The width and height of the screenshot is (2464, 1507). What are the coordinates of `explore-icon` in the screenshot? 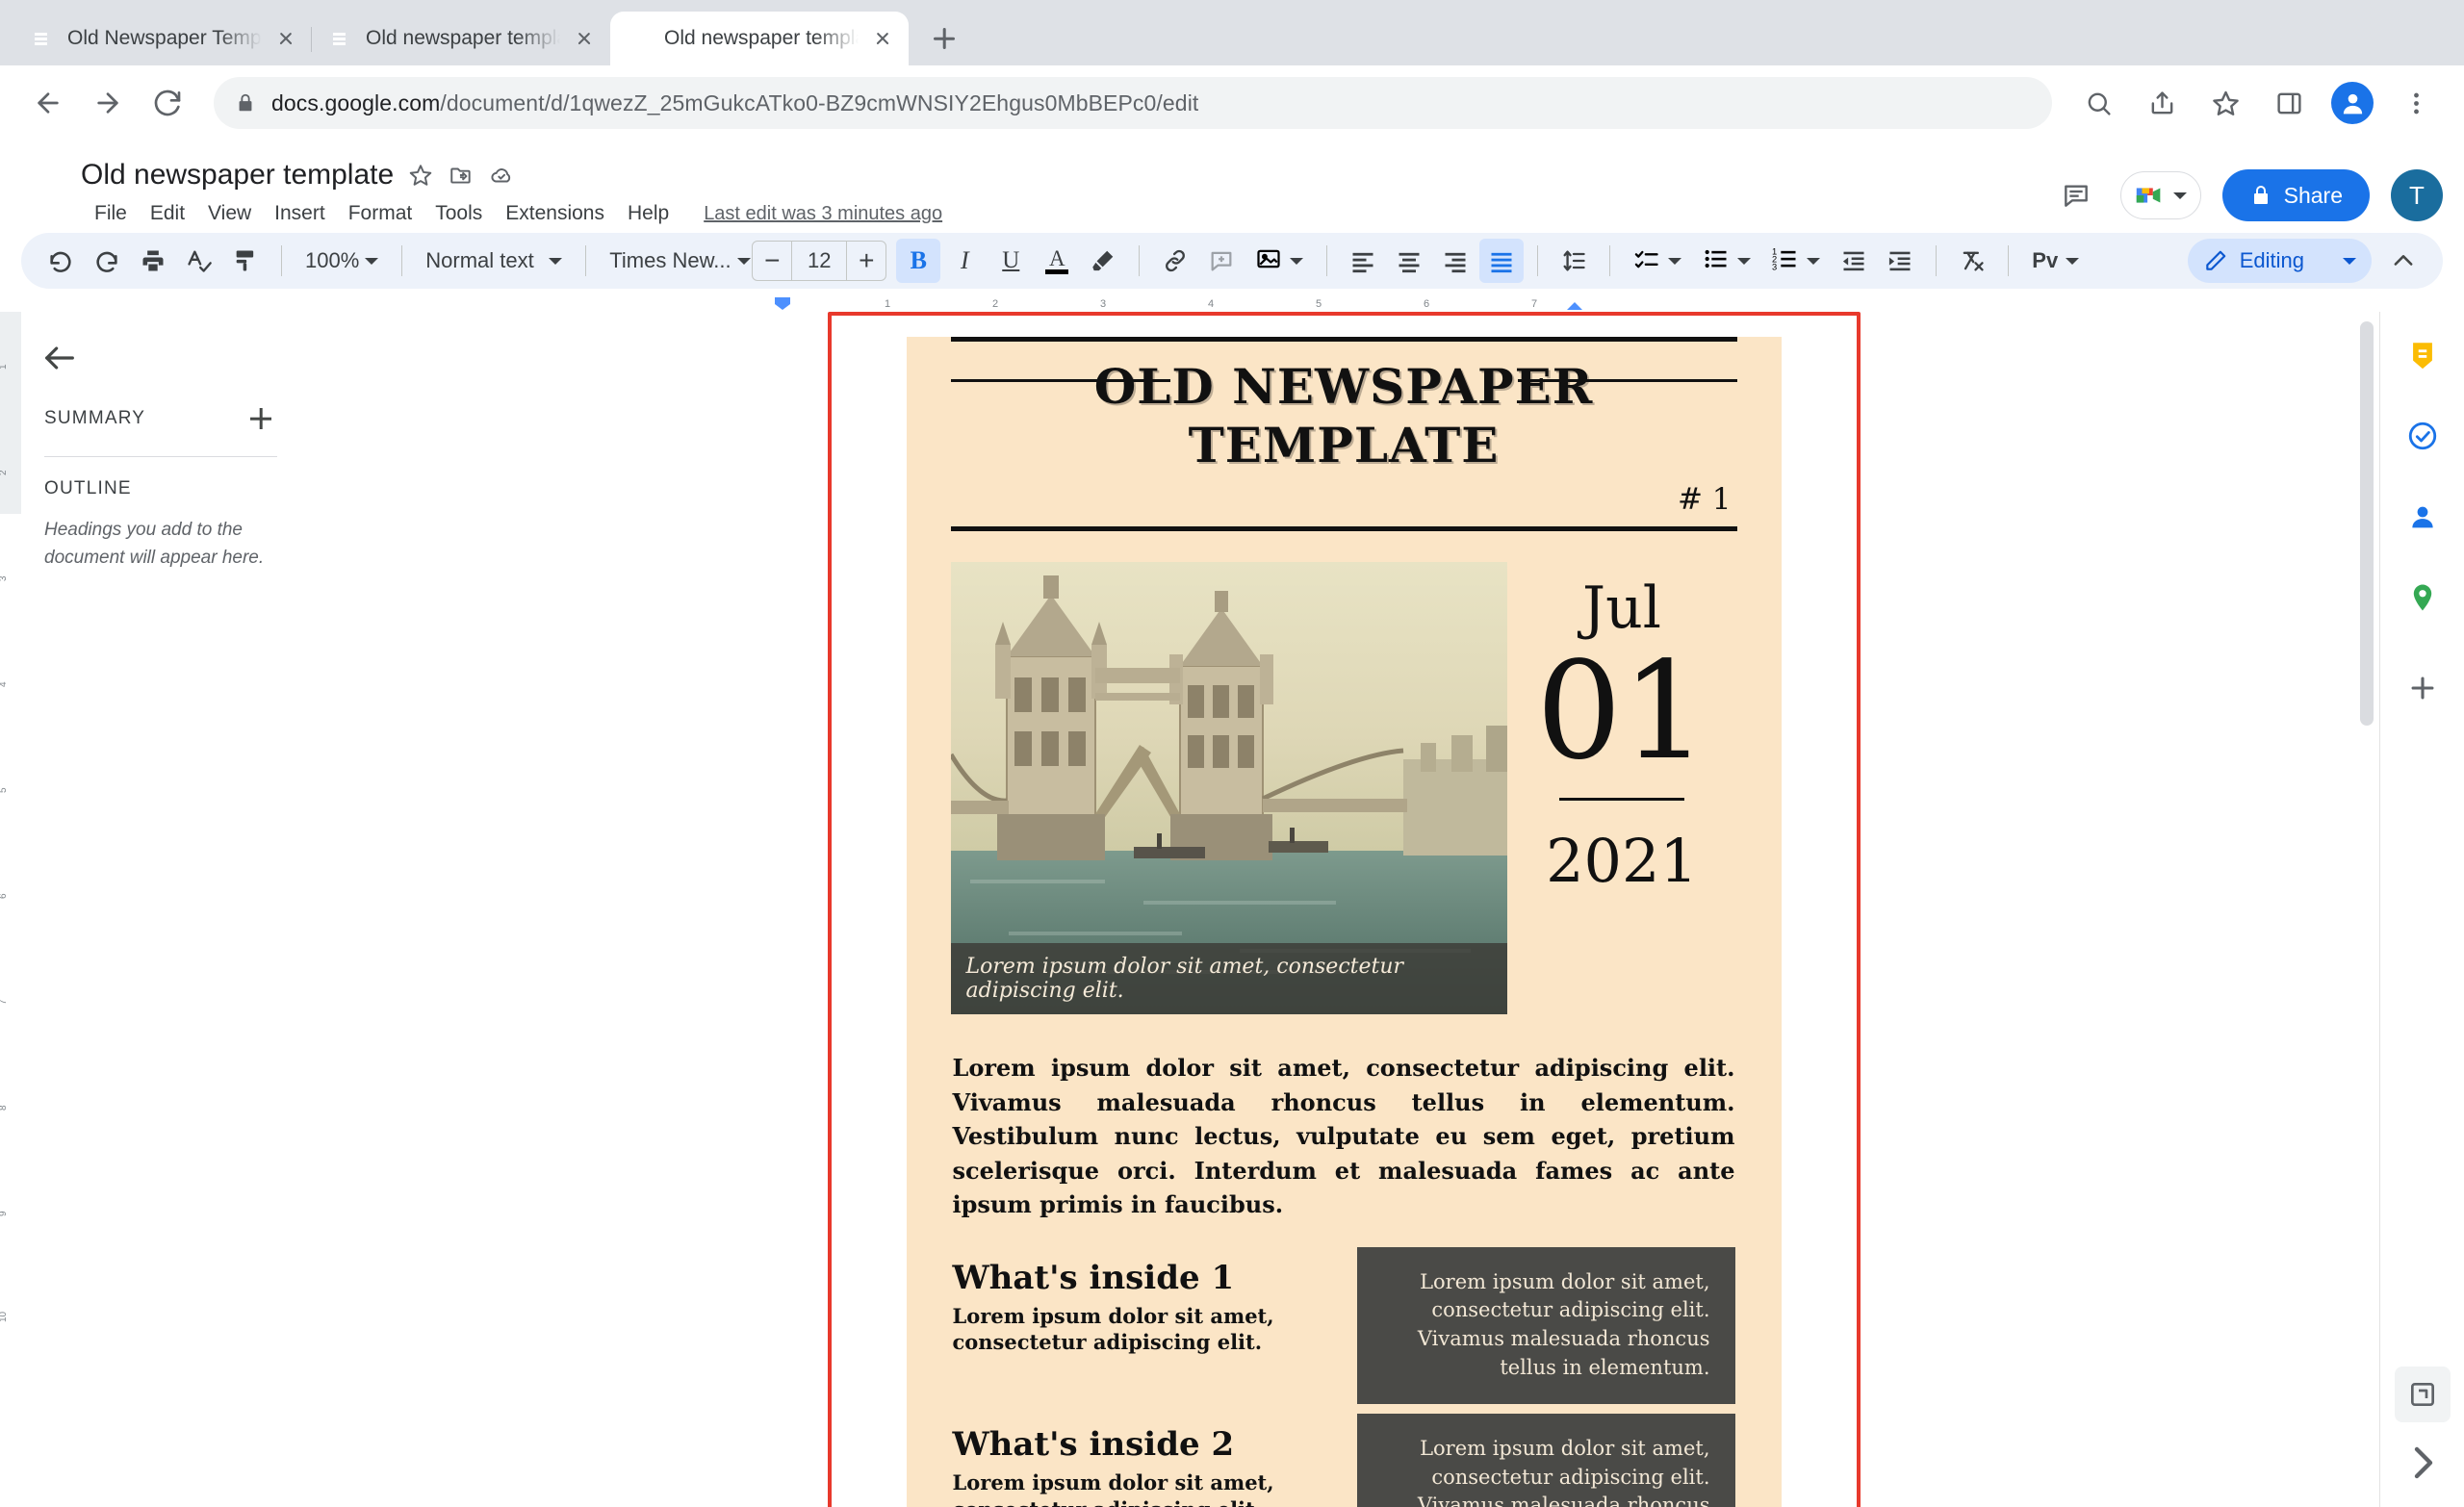 It's located at (2422, 1395).